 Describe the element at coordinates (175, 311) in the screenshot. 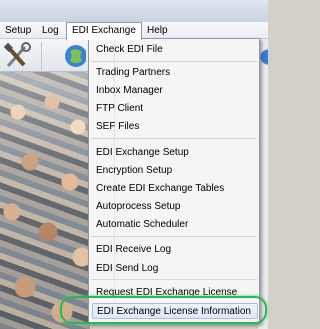

I see `menu-item-edi-exchange-license-information: EDI Exchange License Information` at that location.